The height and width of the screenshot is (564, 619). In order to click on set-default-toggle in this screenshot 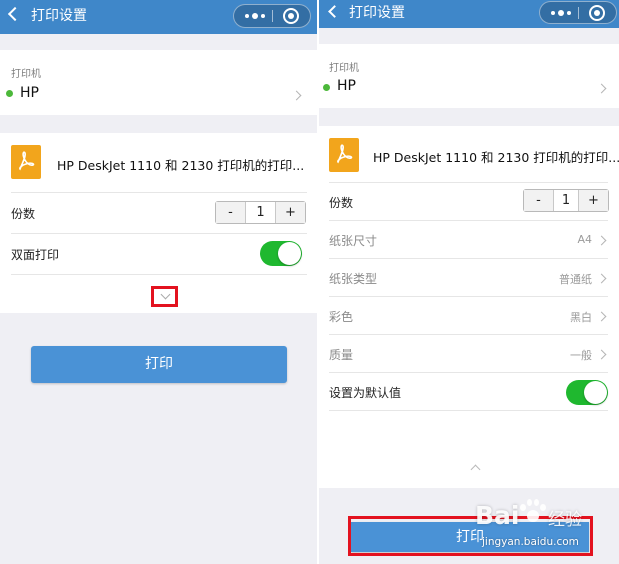, I will do `click(587, 392)`.